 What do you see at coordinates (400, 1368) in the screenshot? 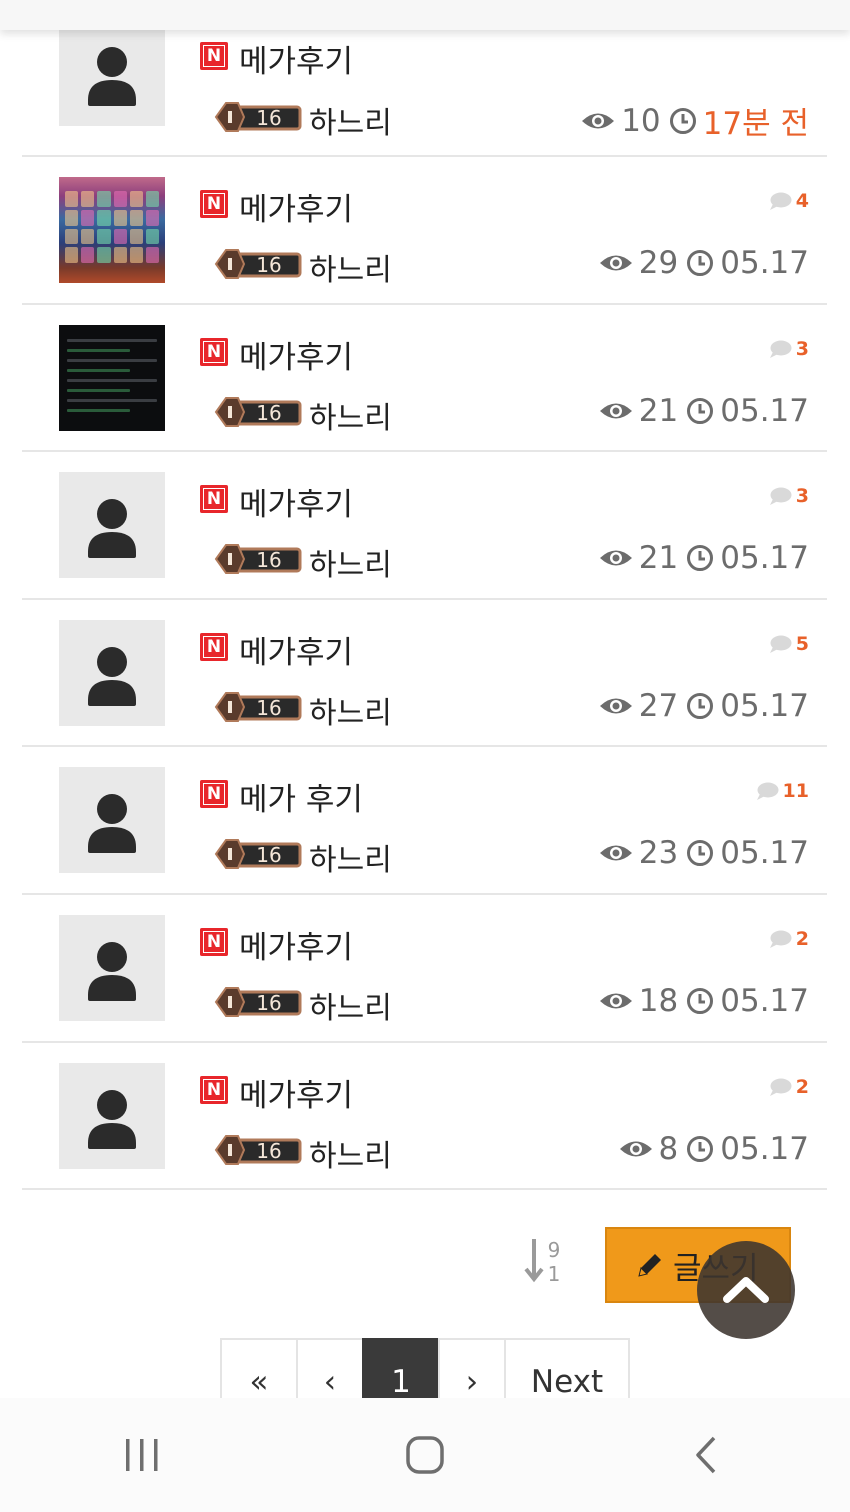
I see `current-page: 1` at bounding box center [400, 1368].